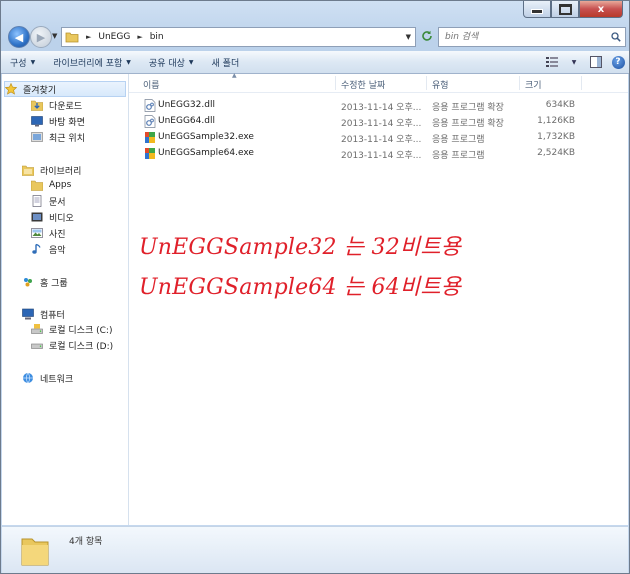 The width and height of the screenshot is (630, 574). I want to click on nav-downloads: 다운로드, so click(56, 105).